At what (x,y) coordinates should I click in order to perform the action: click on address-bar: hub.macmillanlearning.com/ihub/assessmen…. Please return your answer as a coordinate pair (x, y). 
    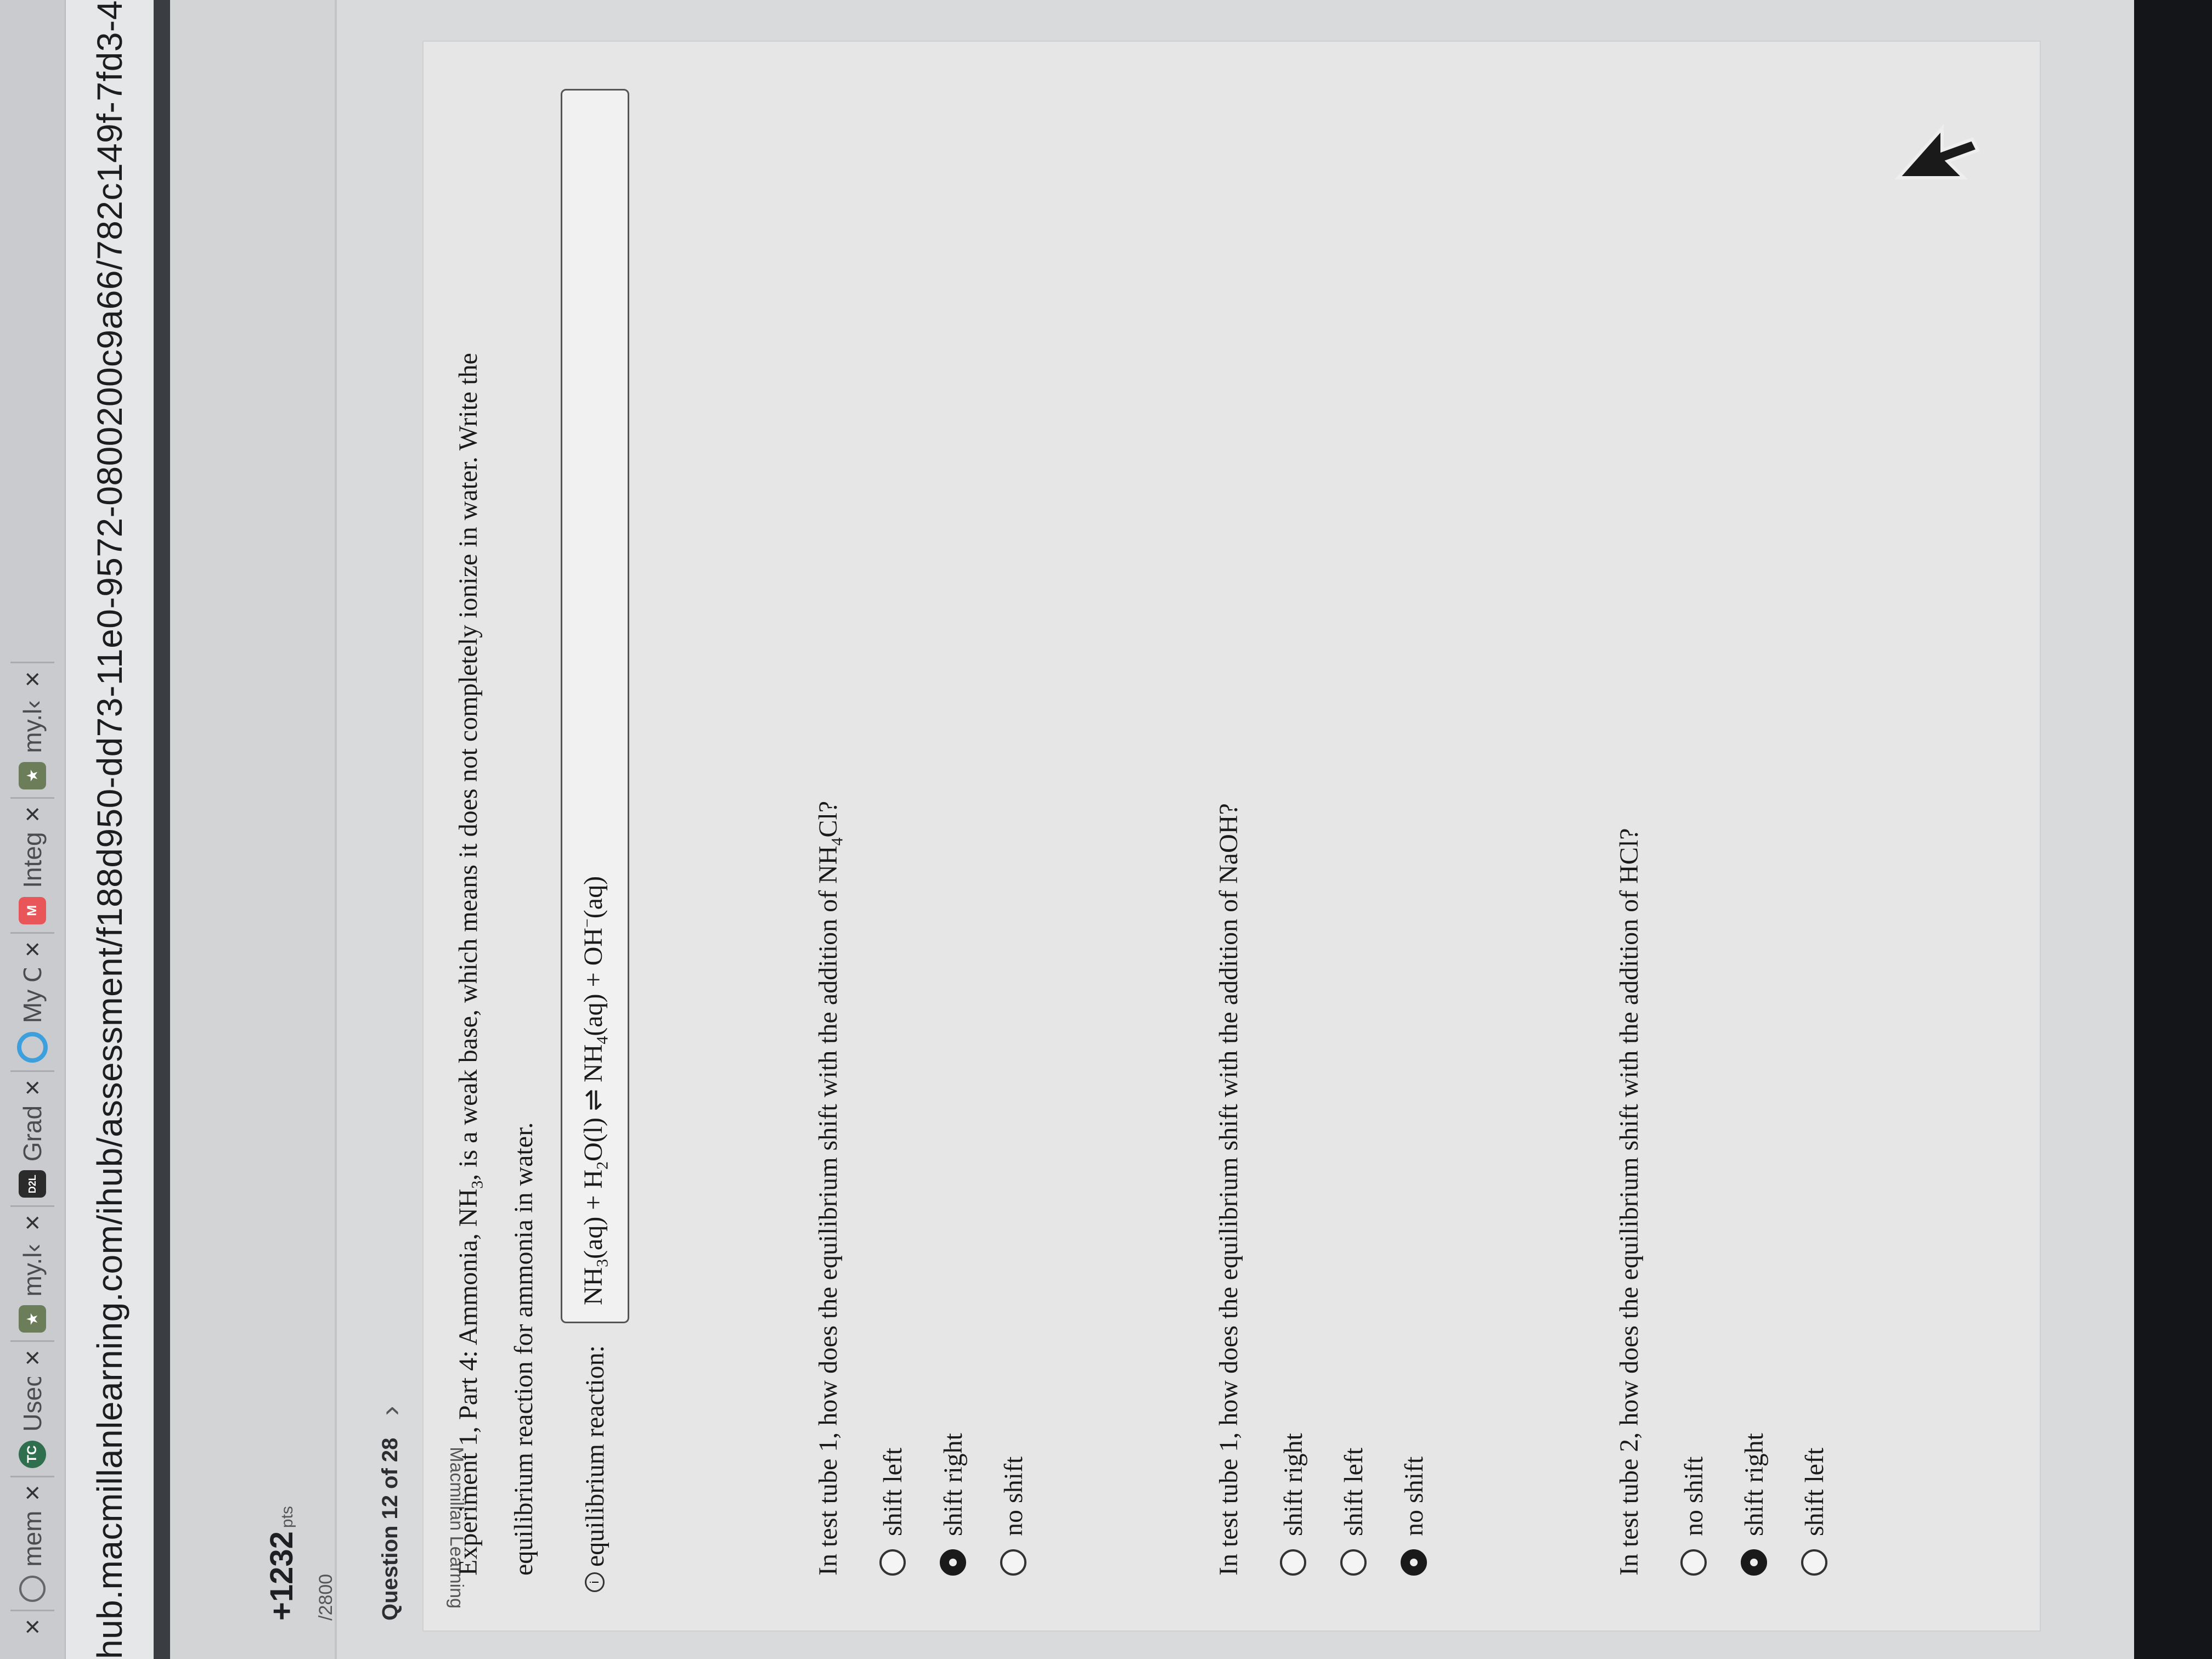
    Looking at the image, I should click on (110, 830).